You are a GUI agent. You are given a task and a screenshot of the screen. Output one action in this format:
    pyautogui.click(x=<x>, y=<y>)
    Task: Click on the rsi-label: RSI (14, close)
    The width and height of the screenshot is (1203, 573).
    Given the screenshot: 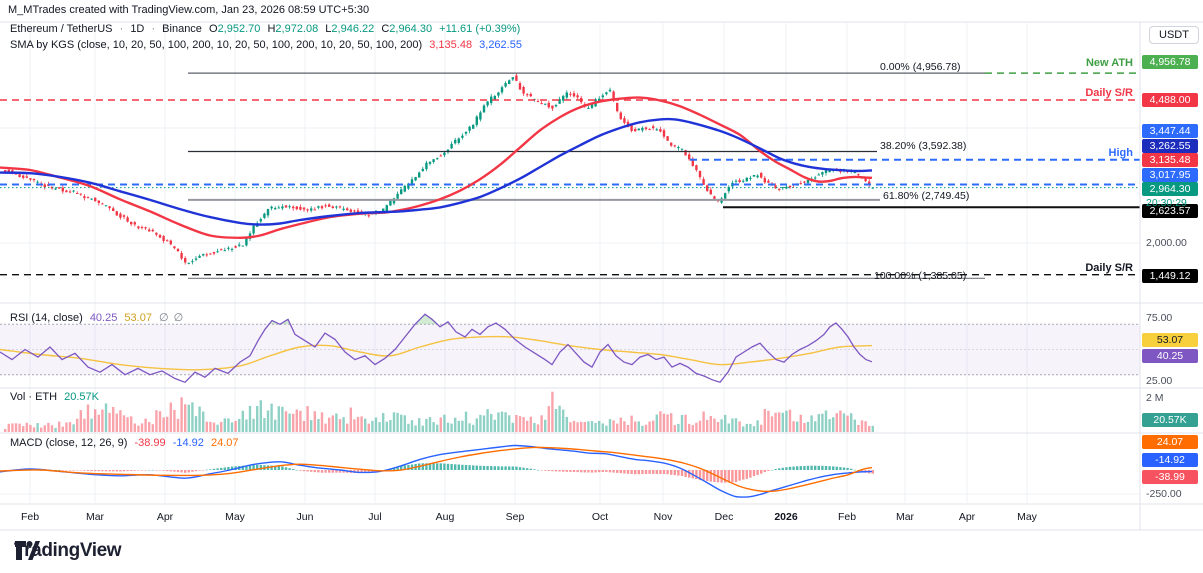 What is the action you would take?
    pyautogui.click(x=46, y=318)
    